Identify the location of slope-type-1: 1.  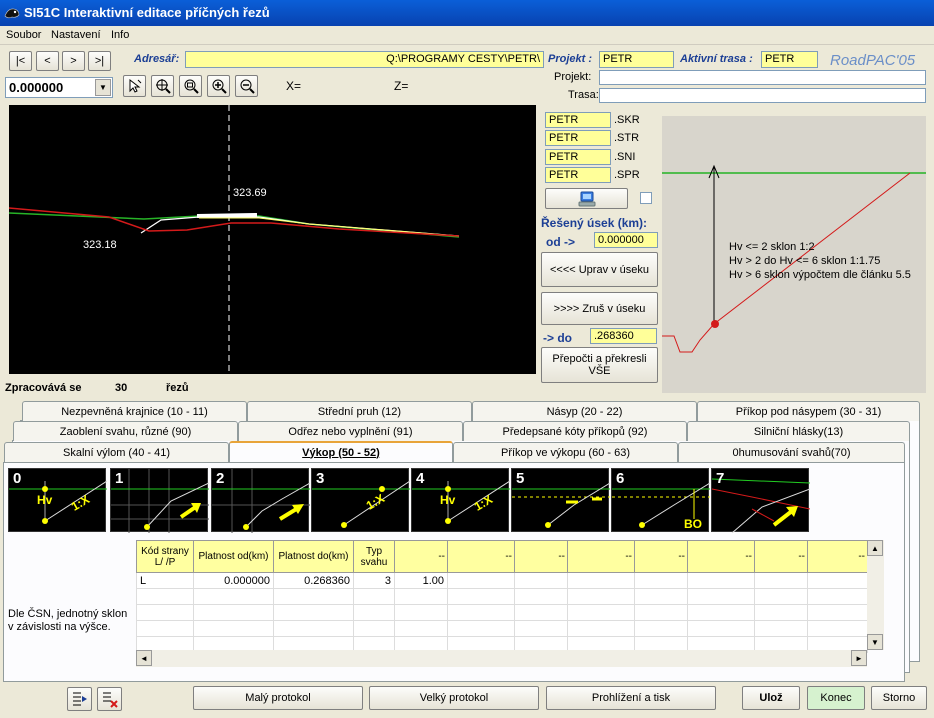
(160, 500).